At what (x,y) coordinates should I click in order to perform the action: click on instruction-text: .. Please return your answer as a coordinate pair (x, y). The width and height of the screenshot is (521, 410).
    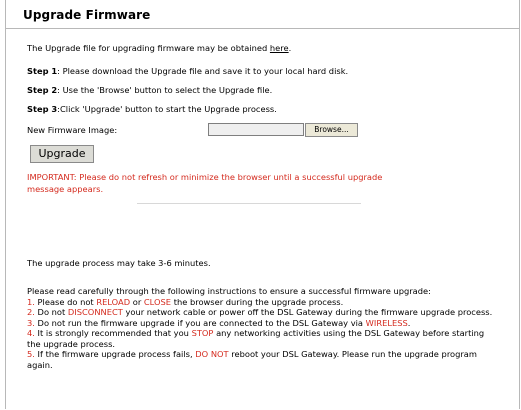
    Looking at the image, I should click on (409, 322).